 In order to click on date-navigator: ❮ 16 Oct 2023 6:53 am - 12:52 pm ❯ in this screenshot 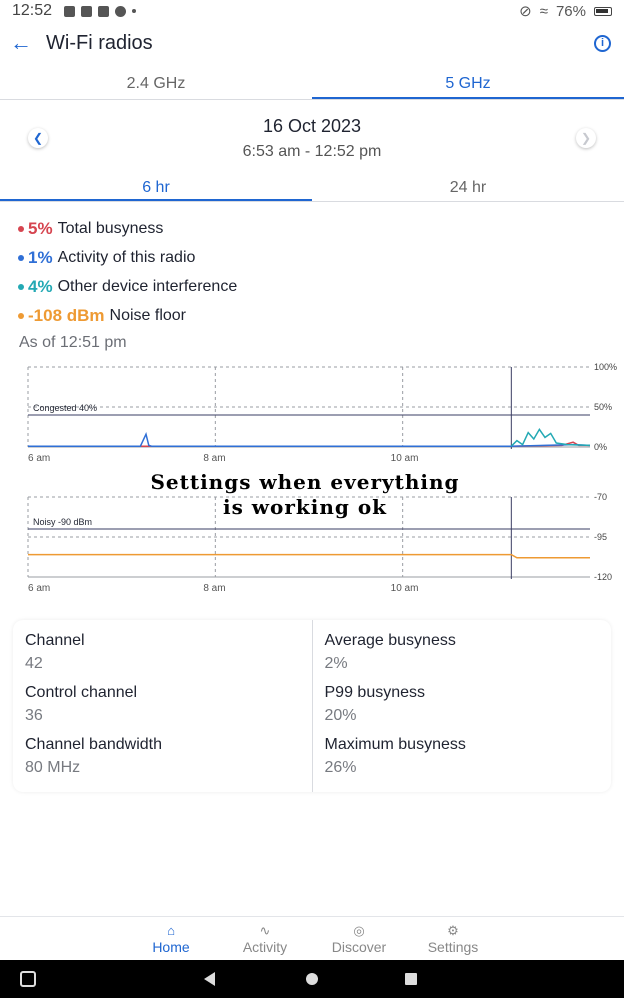, I will do `click(312, 138)`.